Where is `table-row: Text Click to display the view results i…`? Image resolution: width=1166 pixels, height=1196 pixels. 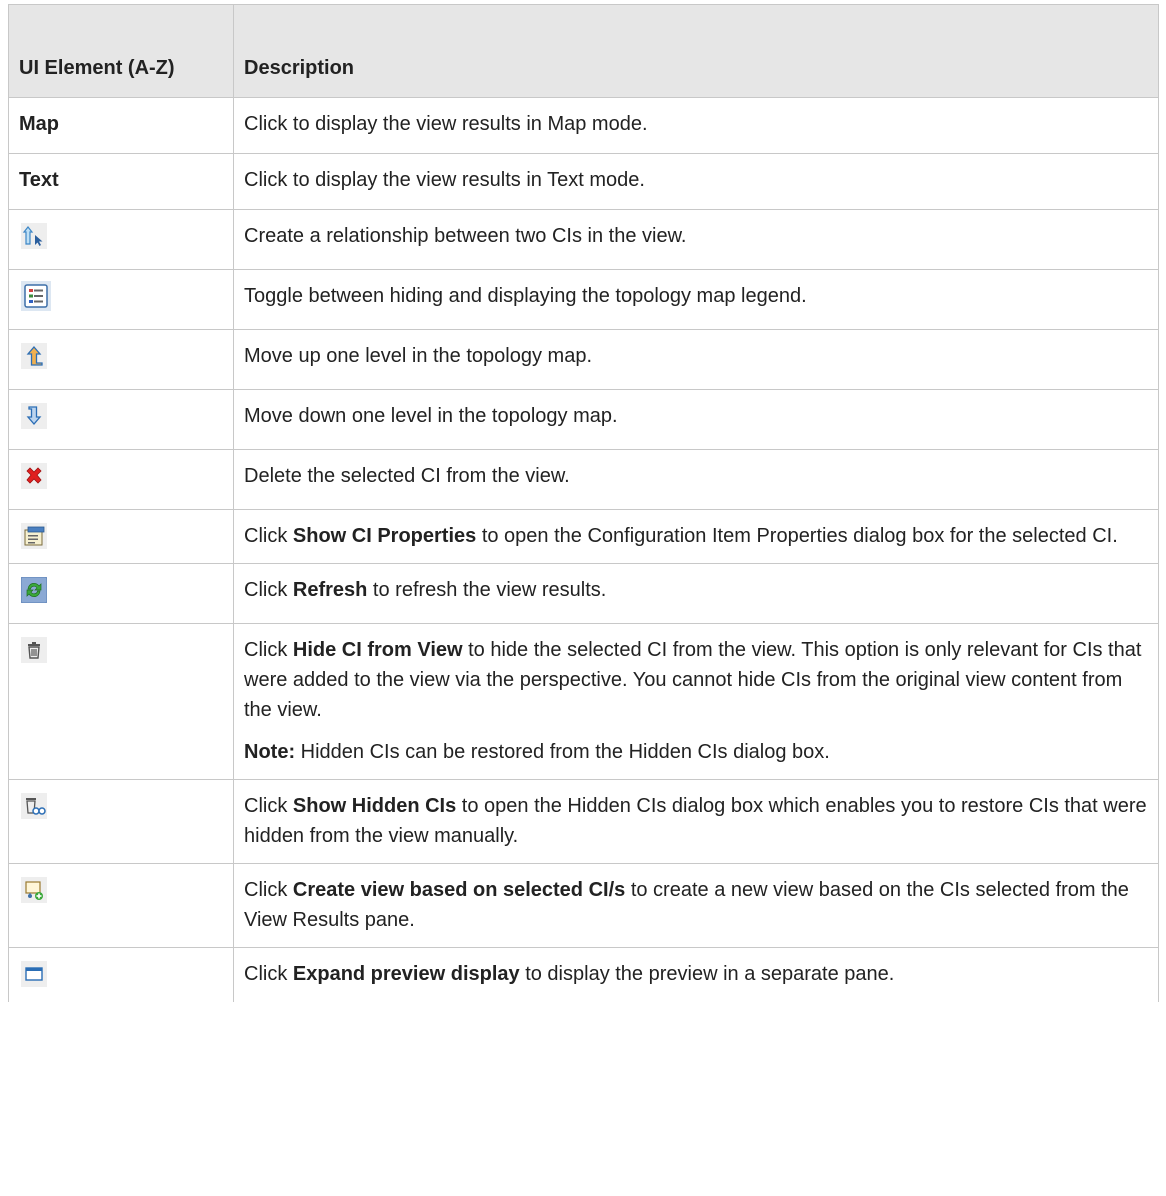 table-row: Text Click to display the view results i… is located at coordinates (583, 181).